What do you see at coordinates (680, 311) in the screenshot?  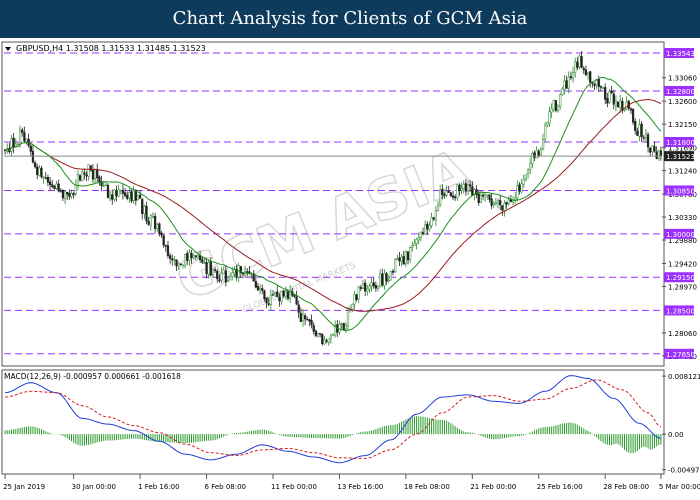 I see `level-tag-label: 1.28500` at bounding box center [680, 311].